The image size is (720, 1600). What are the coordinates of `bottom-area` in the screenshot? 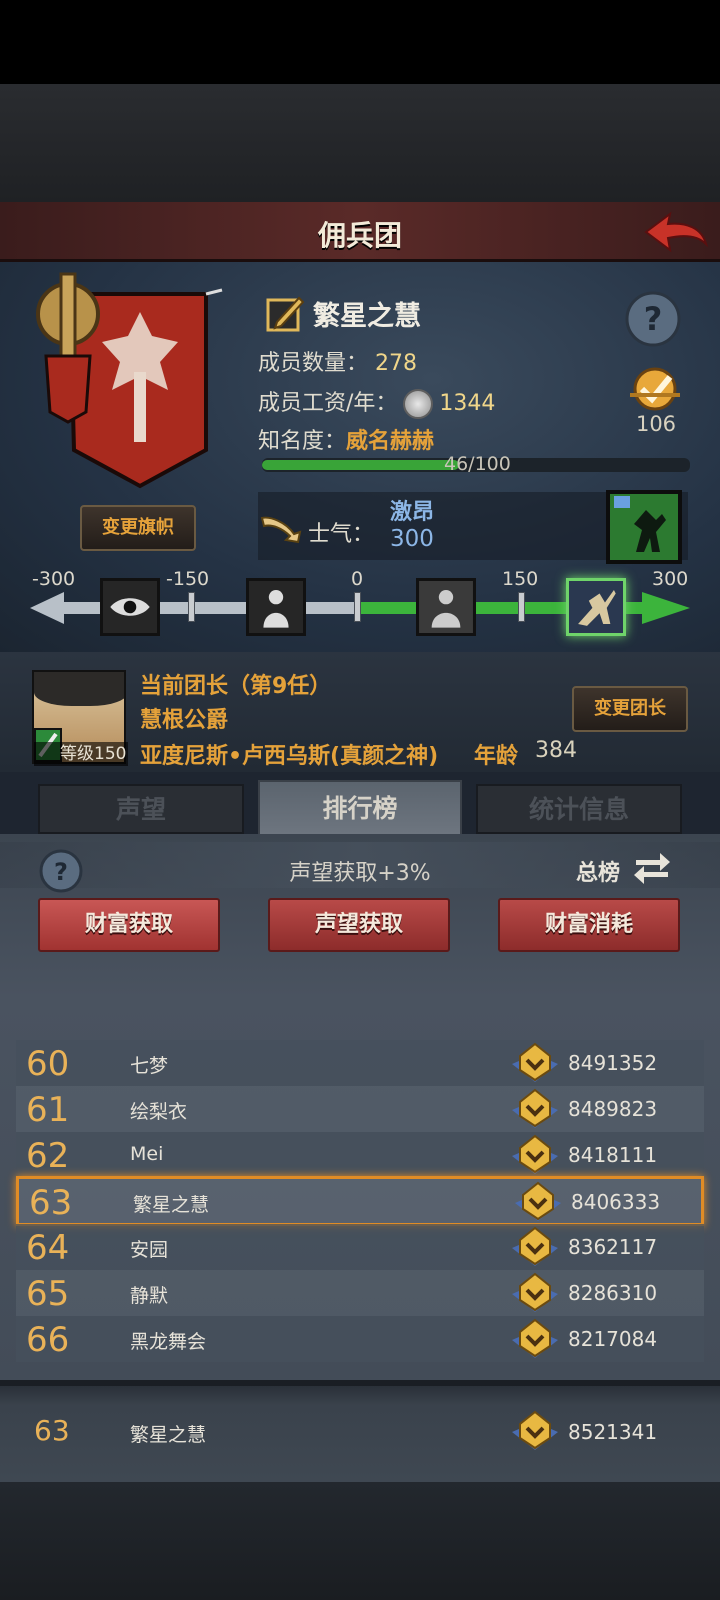 It's located at (360, 1541).